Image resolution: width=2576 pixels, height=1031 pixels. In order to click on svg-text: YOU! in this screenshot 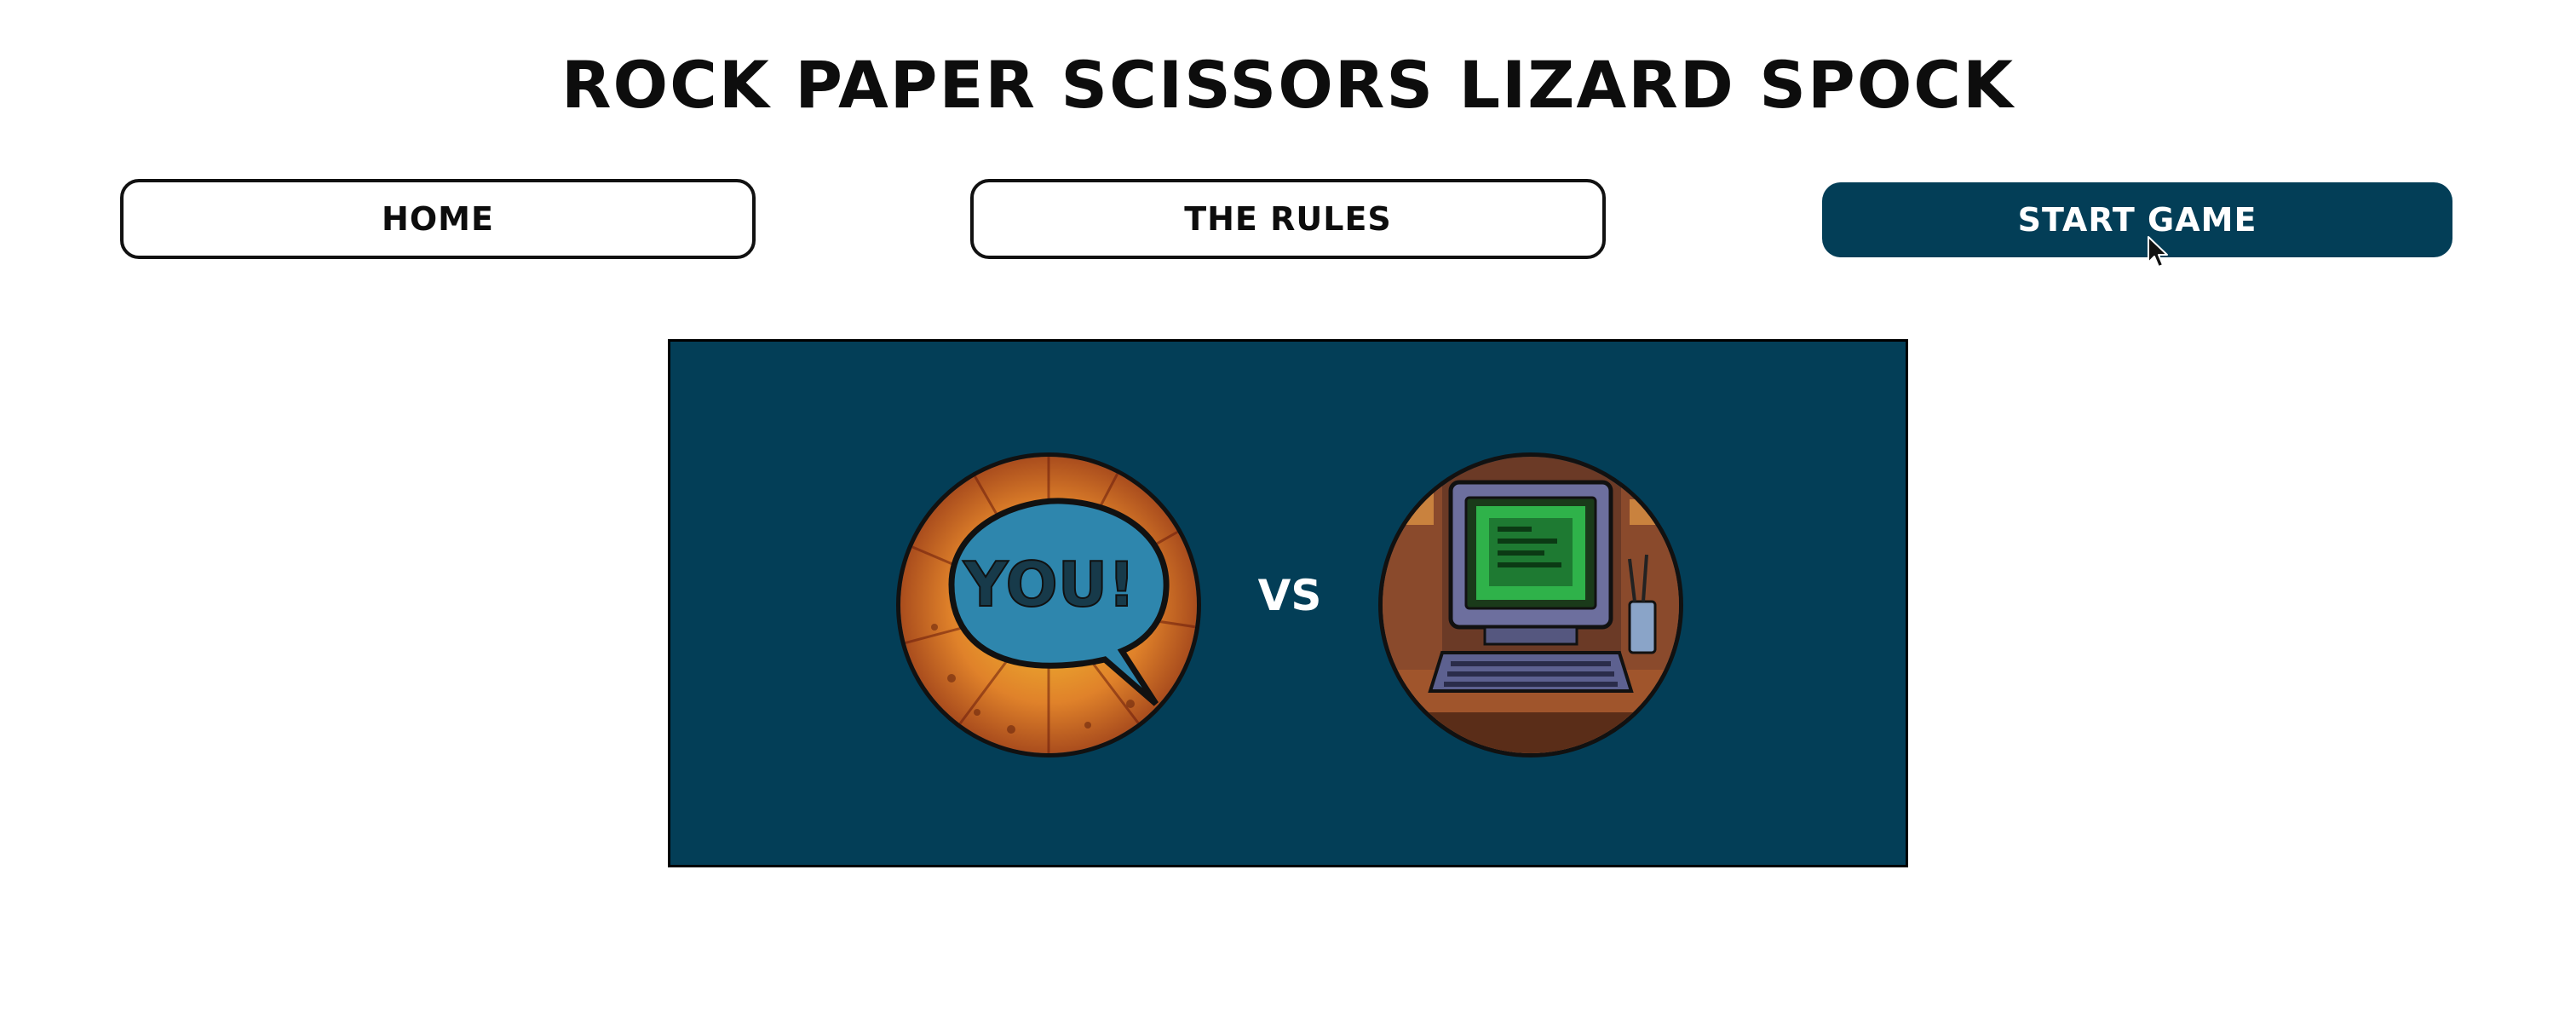, I will do `click(1050, 584)`.